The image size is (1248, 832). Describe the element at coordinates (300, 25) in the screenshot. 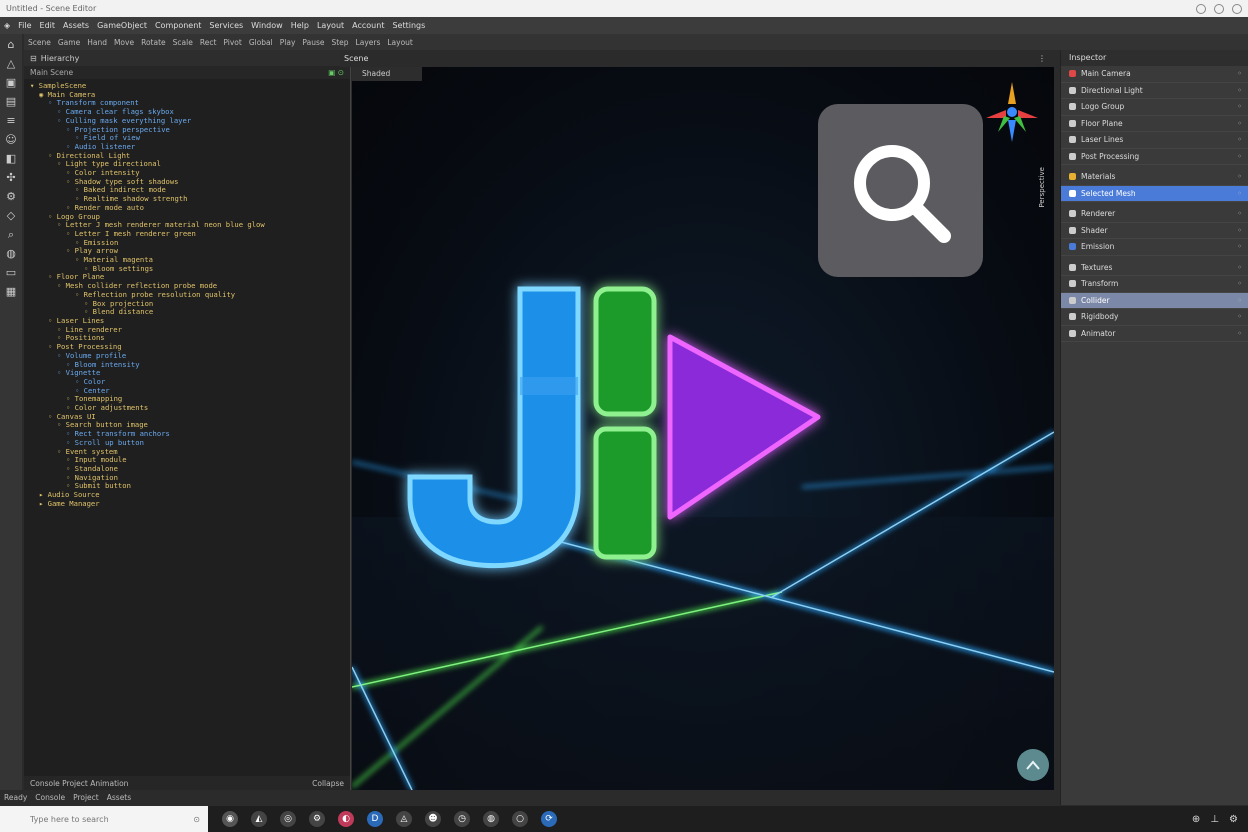

I see `menu-item: Help` at that location.